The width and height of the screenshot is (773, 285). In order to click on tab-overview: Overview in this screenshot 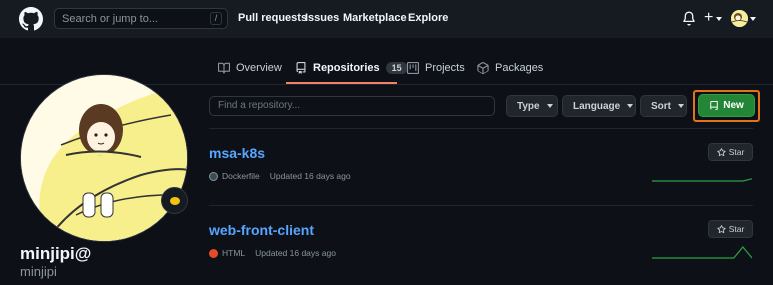, I will do `click(250, 68)`.